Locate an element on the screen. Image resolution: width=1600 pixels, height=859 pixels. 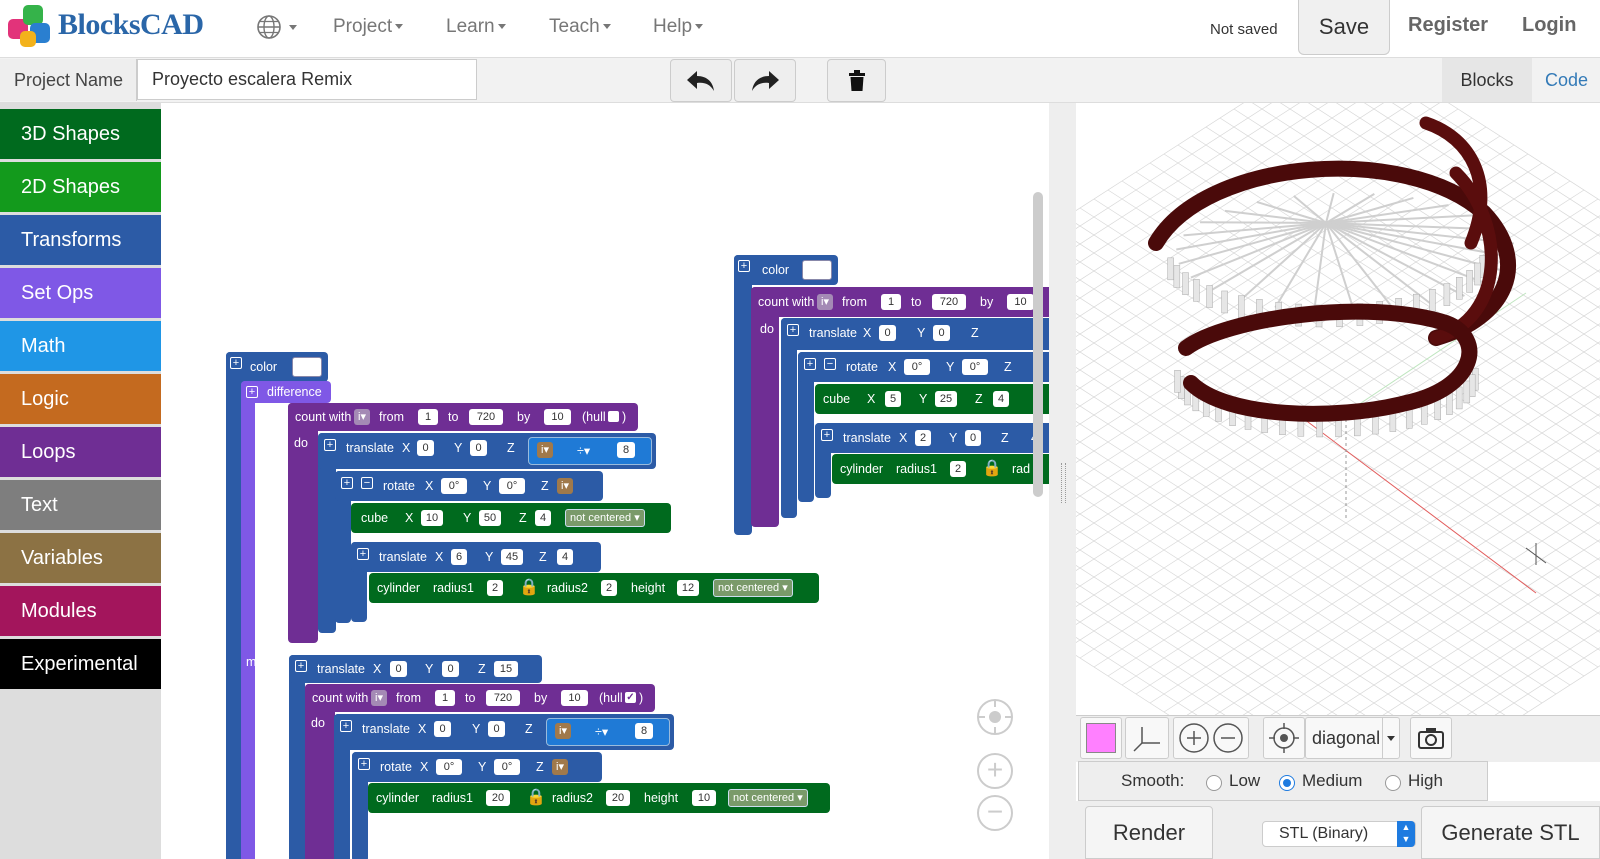
z-value: 4 is located at coordinates (565, 557).